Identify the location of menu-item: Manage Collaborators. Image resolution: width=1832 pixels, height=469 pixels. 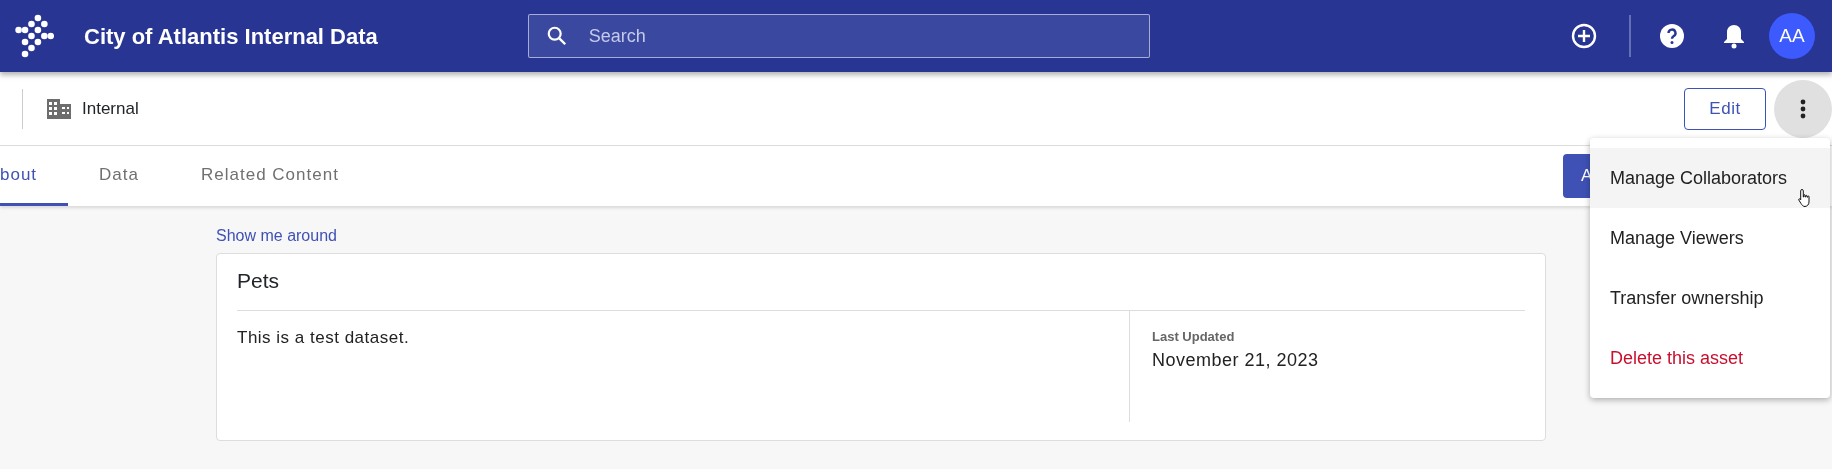
(1710, 178).